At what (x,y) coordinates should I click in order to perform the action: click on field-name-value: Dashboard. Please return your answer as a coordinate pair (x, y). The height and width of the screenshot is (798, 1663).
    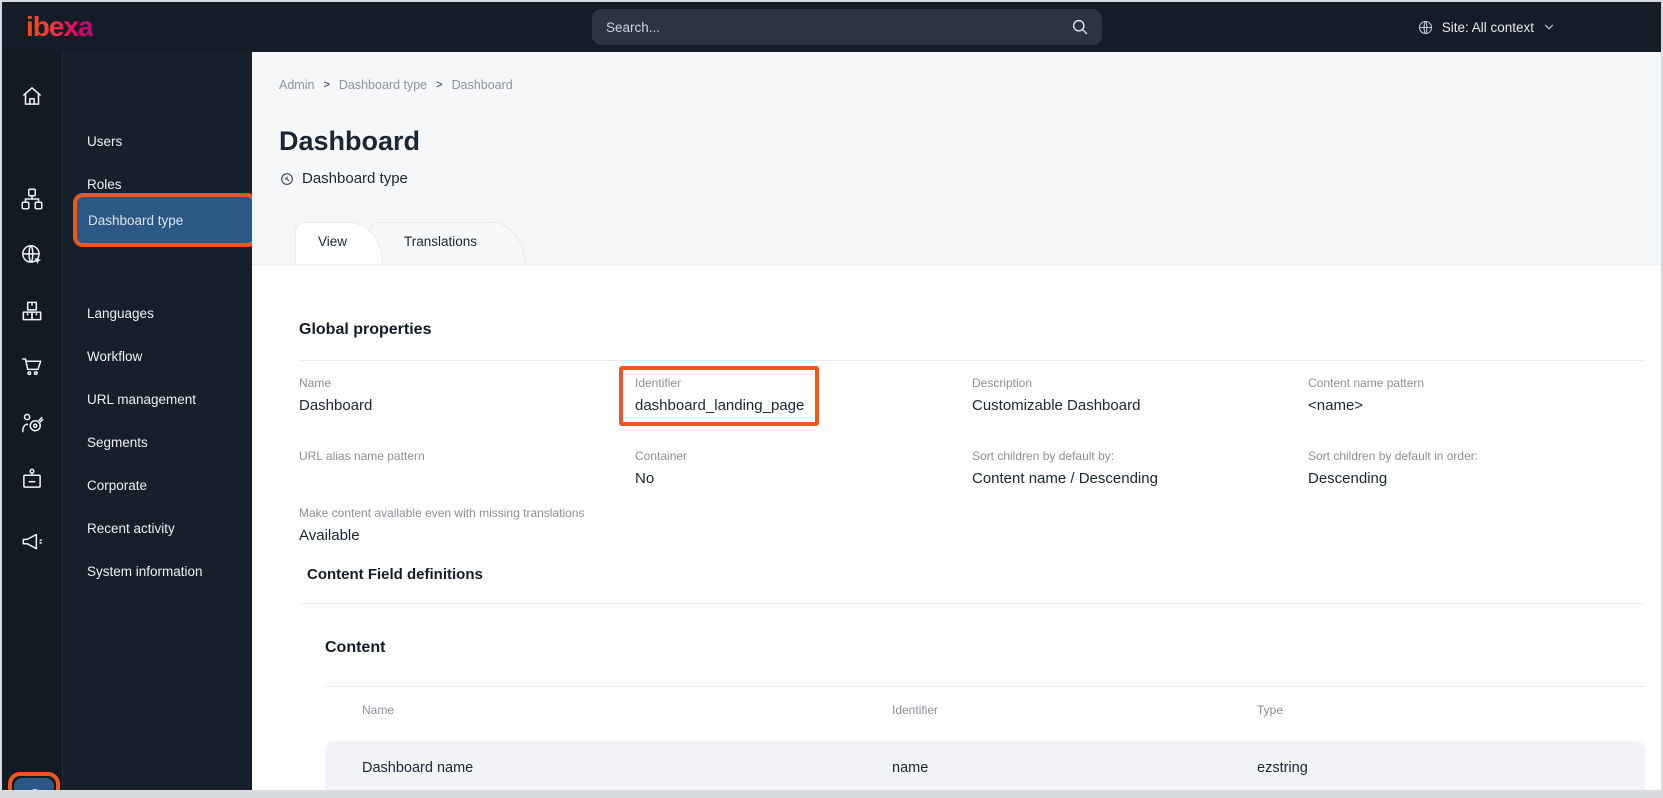
    Looking at the image, I should click on (336, 405).